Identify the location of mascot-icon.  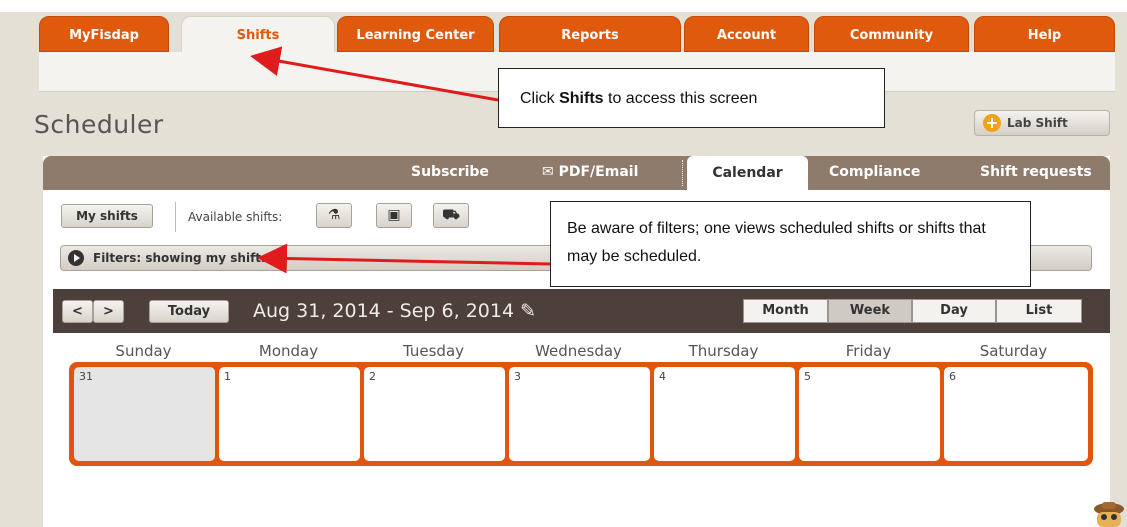
(1109, 514).